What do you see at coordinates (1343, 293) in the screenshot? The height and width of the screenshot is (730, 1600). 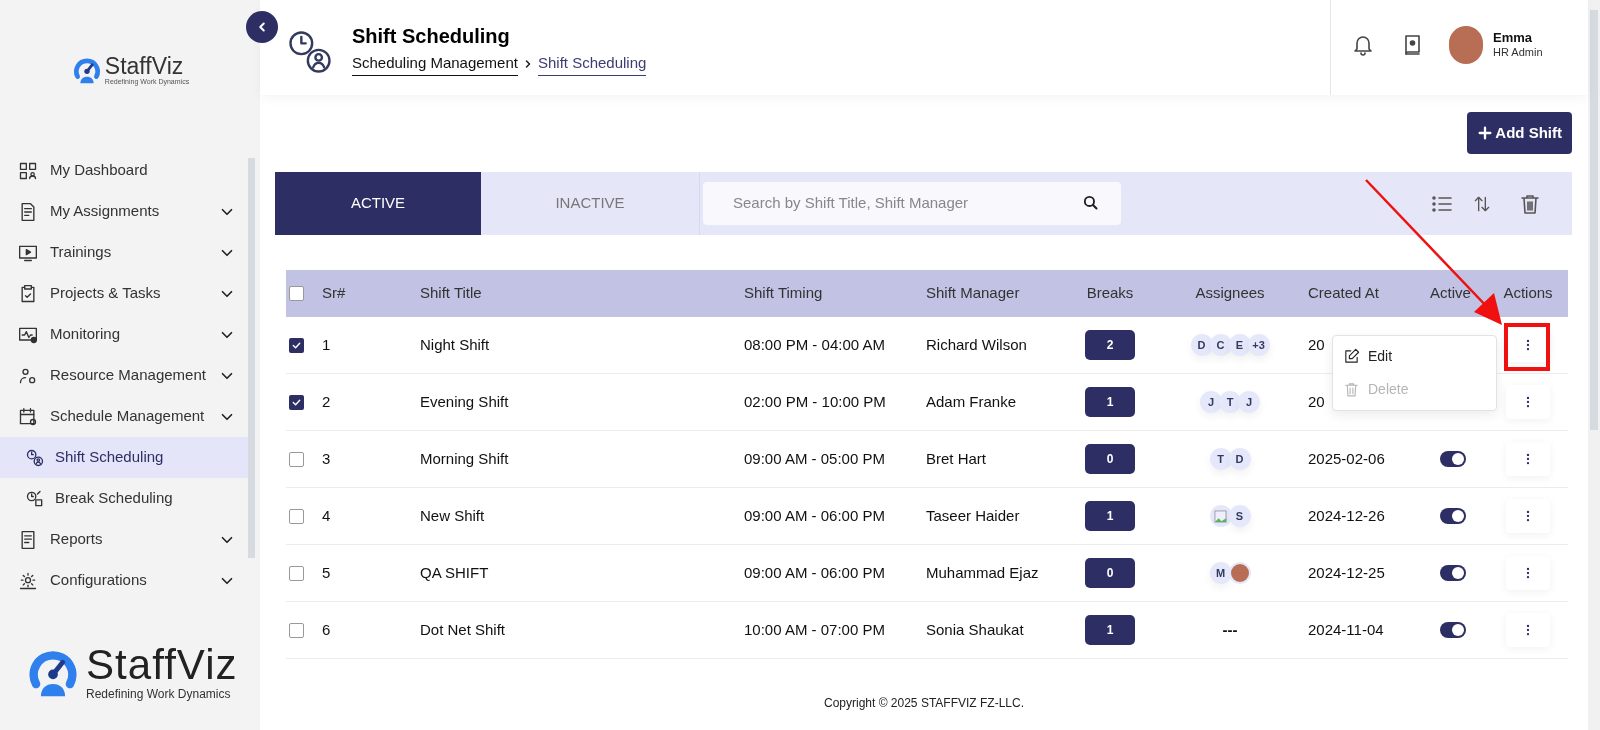 I see `column-header: Created At` at bounding box center [1343, 293].